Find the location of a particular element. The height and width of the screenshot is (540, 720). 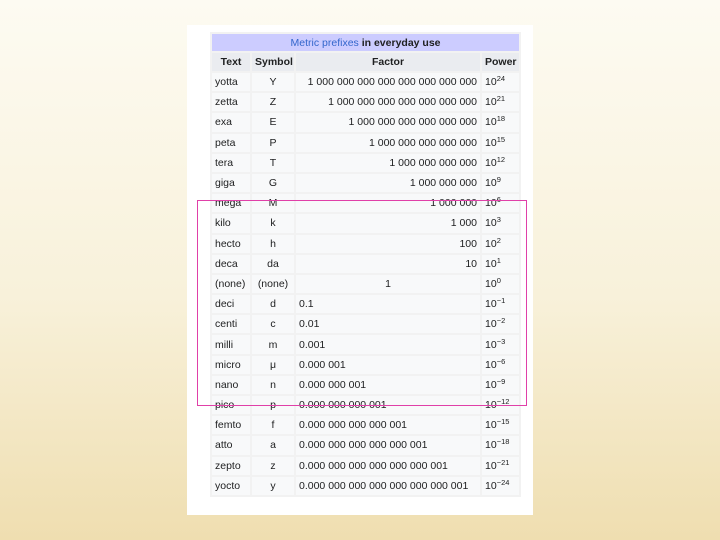

power-exponent: 6 is located at coordinates (498, 200).